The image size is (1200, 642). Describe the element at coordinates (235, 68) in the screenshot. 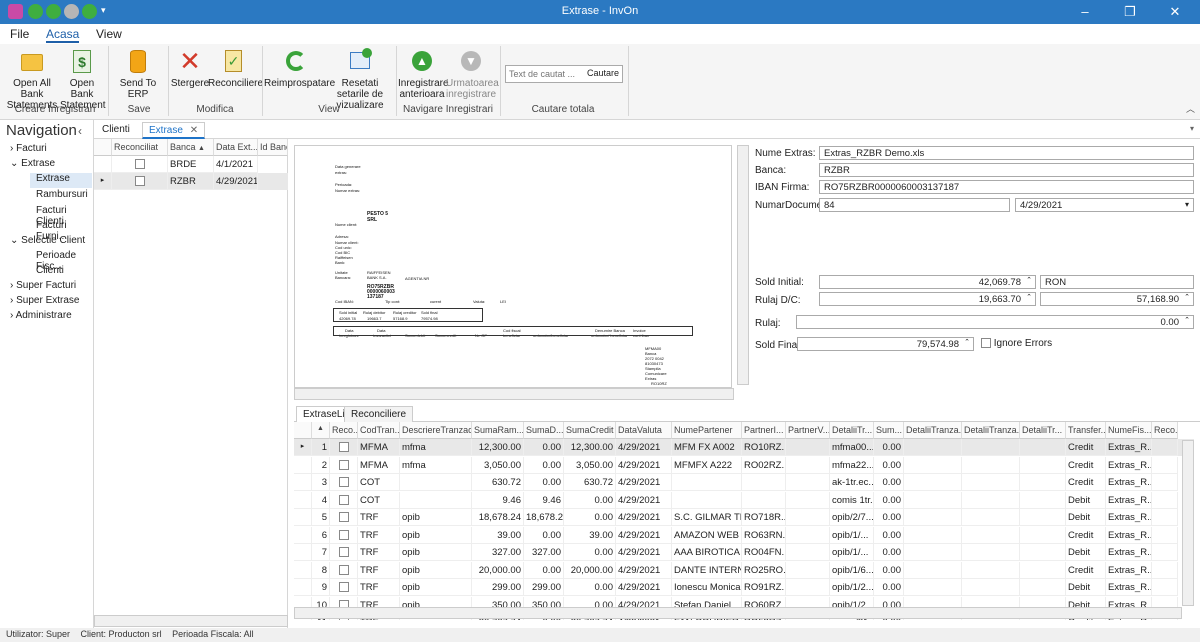

I see `reconciliere-button: ✓ Reconciliere` at that location.